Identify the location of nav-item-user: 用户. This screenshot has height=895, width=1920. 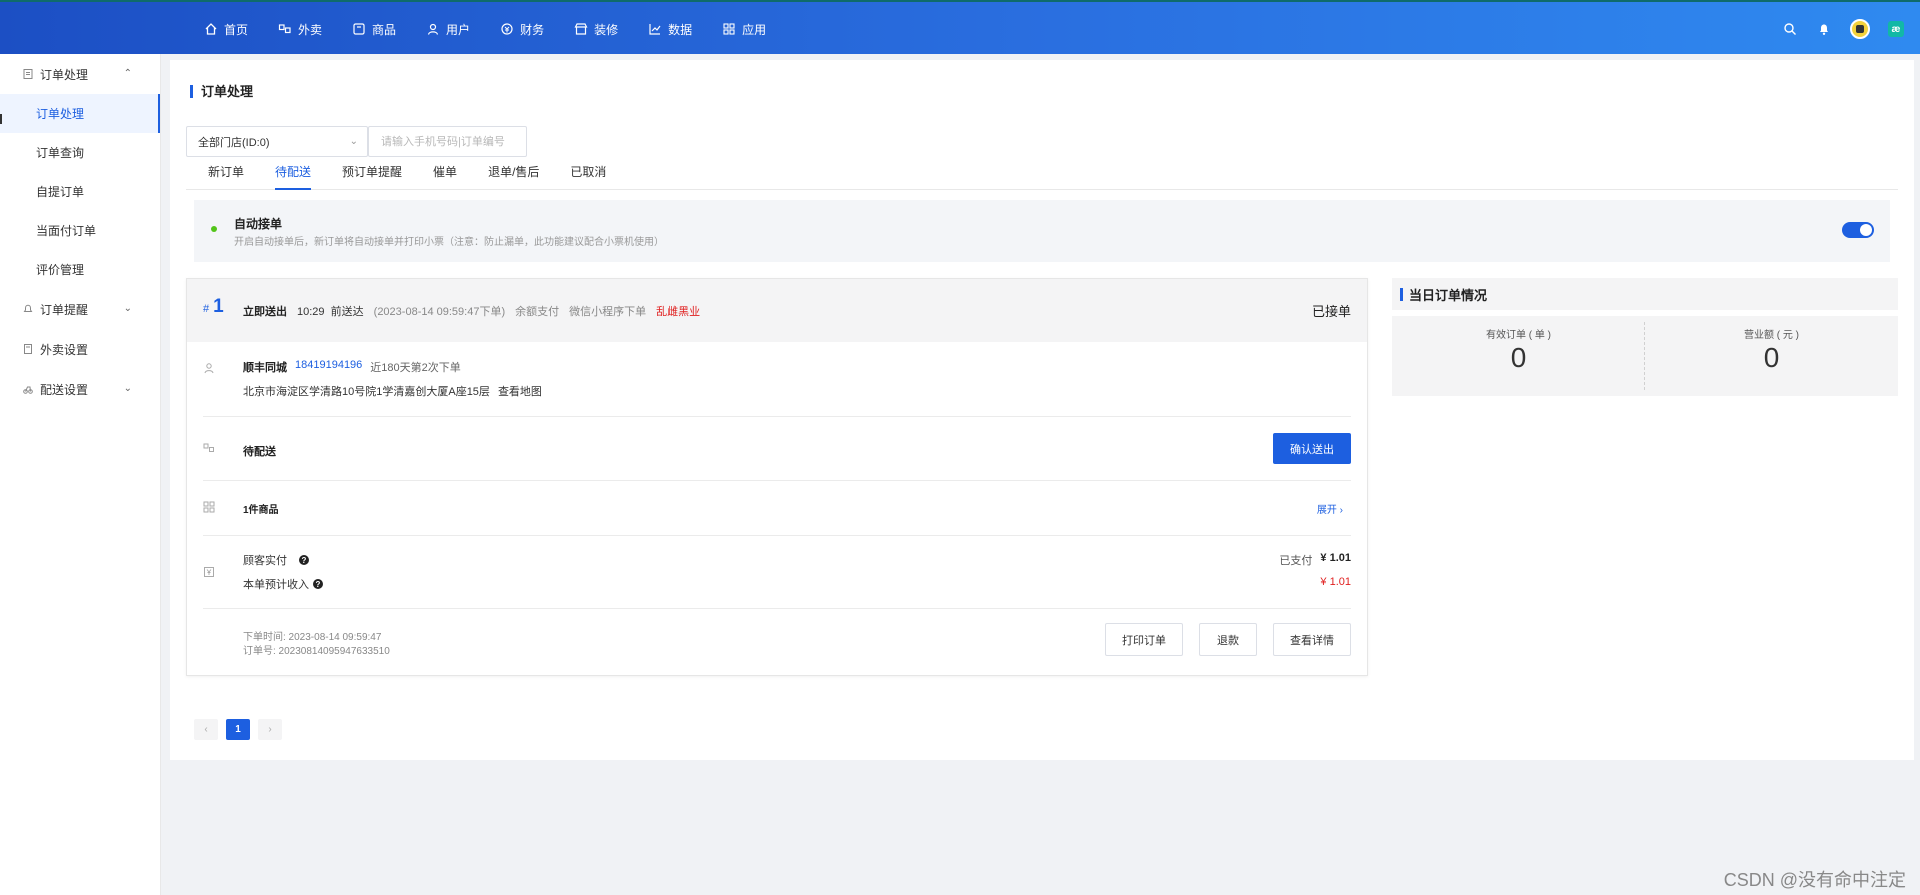
(448, 29).